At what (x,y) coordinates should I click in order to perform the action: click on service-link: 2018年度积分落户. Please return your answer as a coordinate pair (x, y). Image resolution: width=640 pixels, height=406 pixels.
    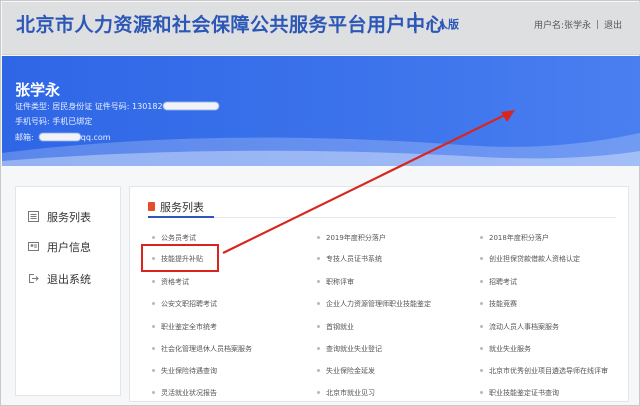
    Looking at the image, I should click on (514, 238).